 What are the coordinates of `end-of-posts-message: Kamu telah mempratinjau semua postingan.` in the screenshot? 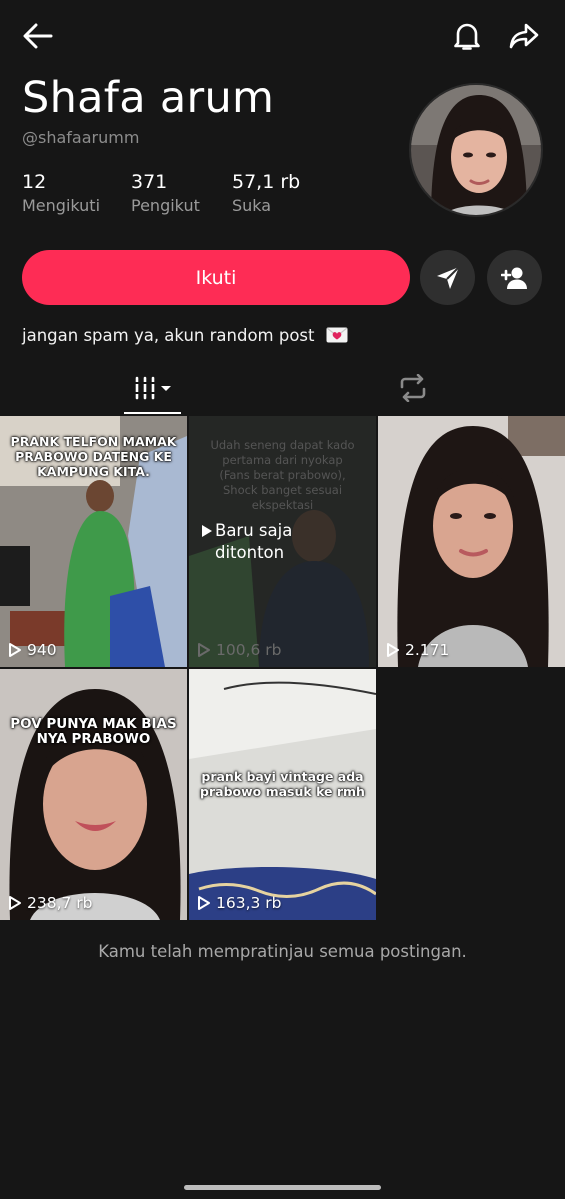 It's located at (282, 951).